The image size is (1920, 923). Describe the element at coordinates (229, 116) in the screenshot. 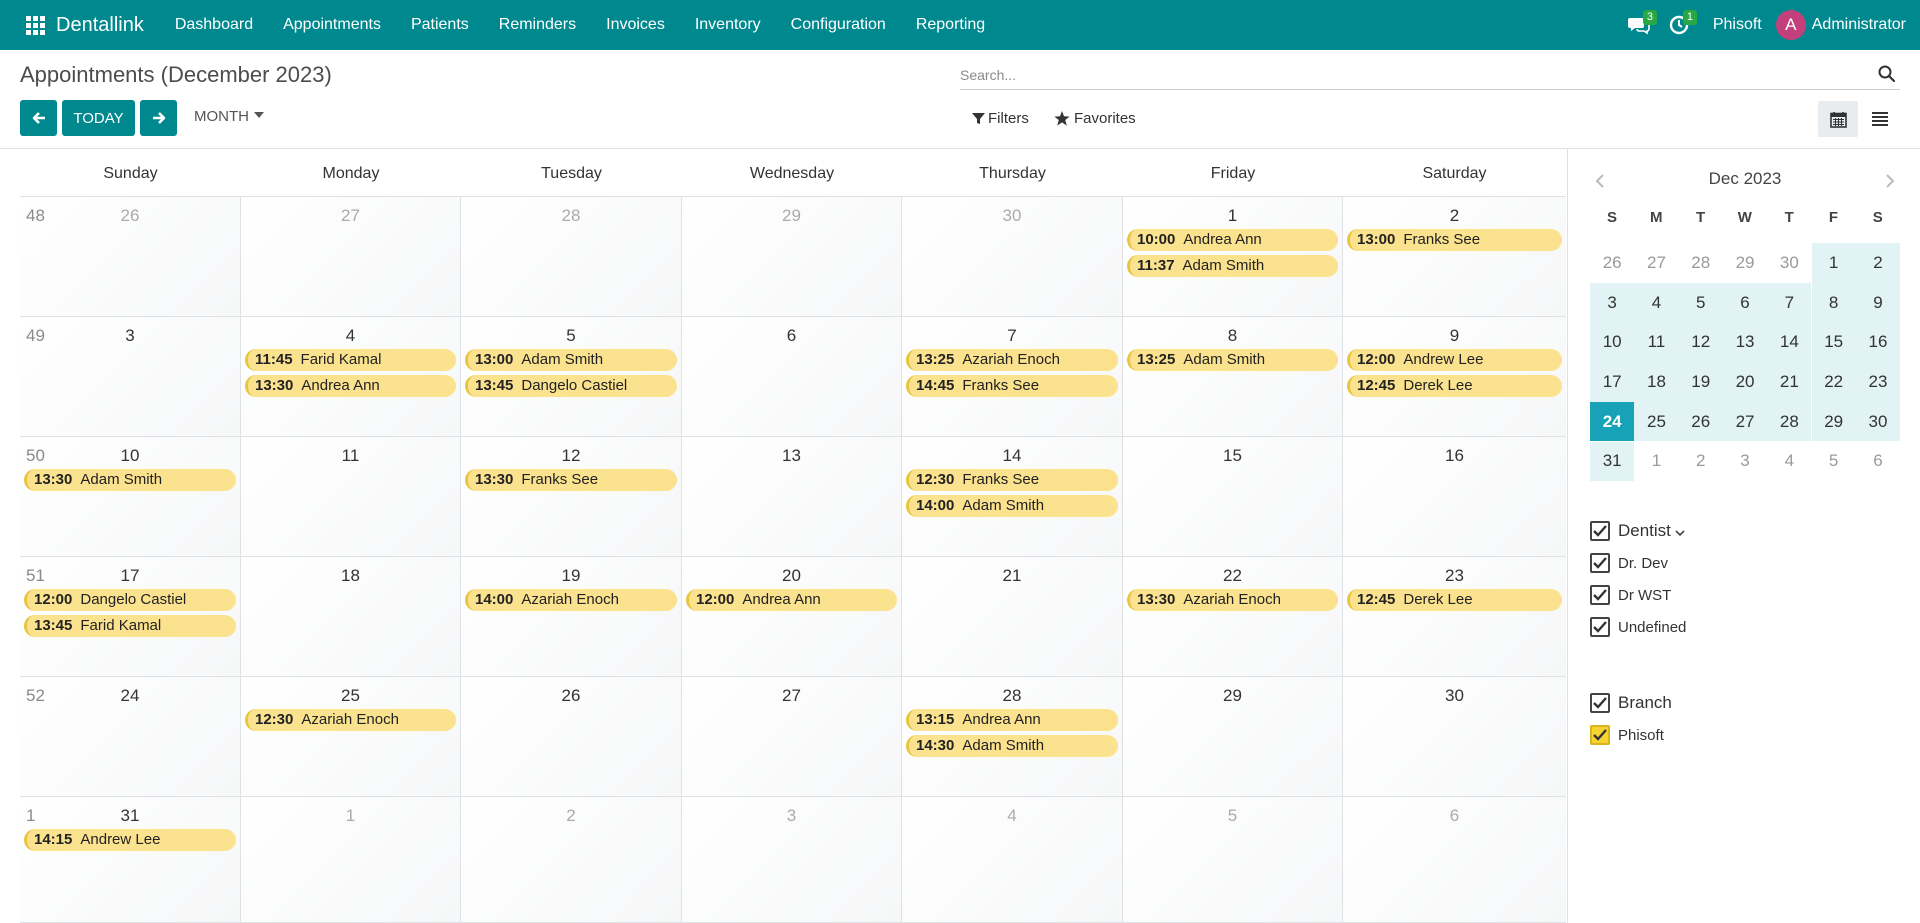

I see `scale-dropdown: MONTH` at that location.